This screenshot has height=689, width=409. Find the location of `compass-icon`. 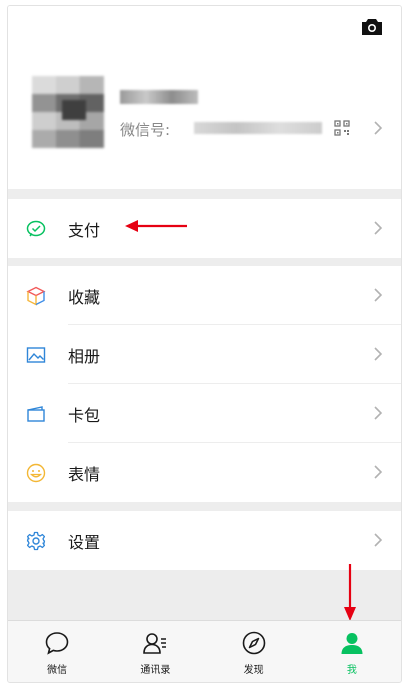

compass-icon is located at coordinates (253, 643).